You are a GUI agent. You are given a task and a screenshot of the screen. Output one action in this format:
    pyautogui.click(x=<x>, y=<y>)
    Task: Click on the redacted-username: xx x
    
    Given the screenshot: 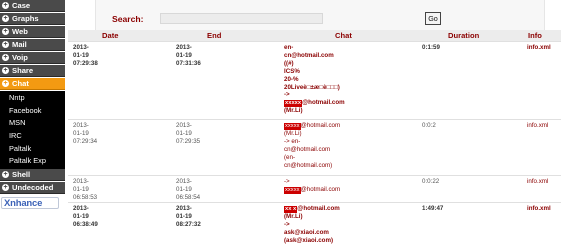 What is the action you would take?
    pyautogui.click(x=291, y=209)
    